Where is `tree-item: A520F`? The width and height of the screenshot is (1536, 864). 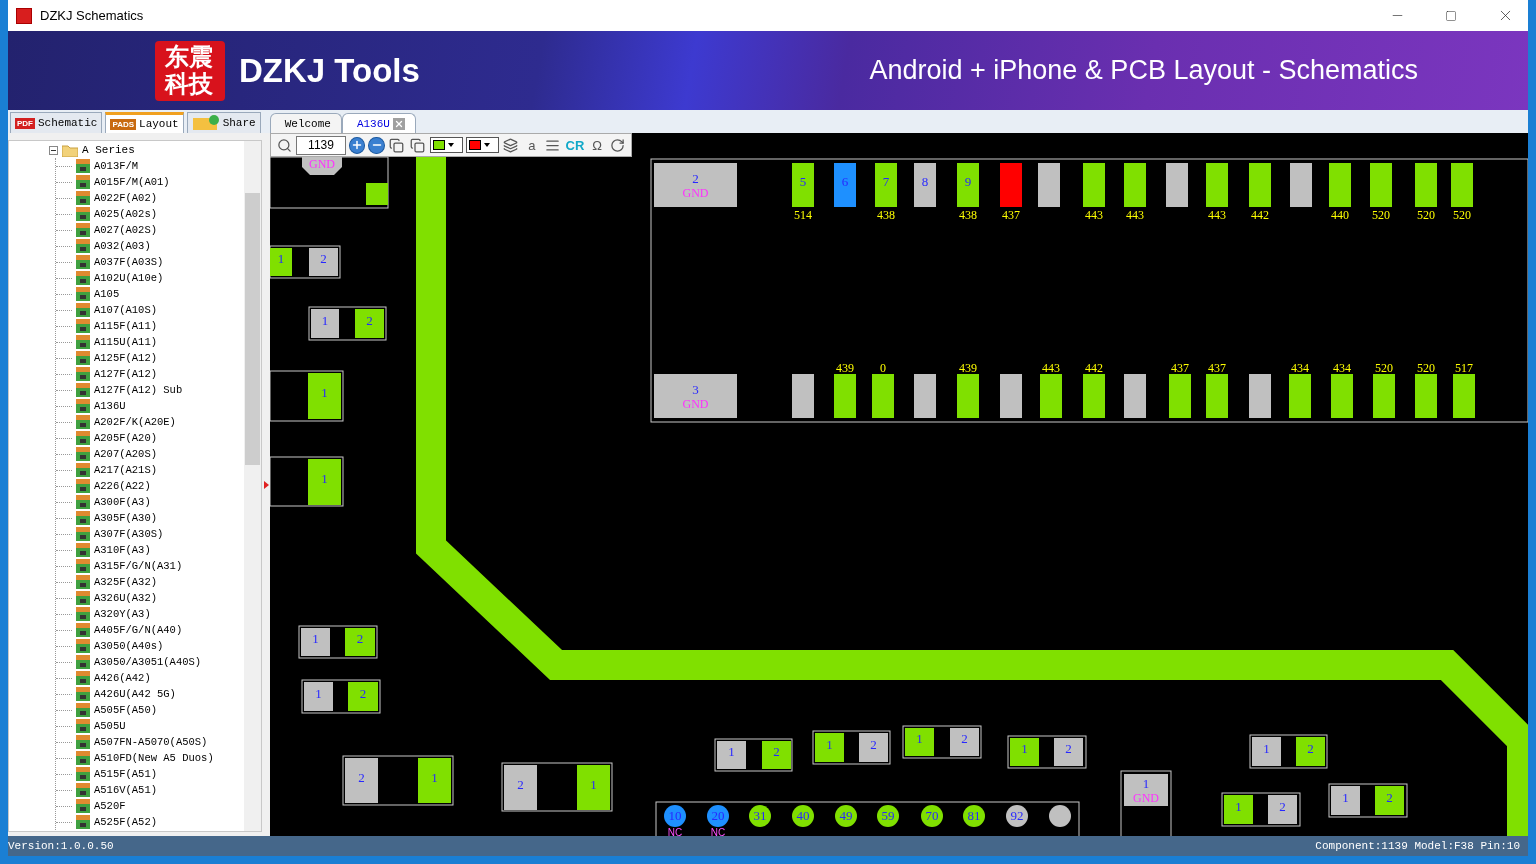
tree-item: A520F is located at coordinates (150, 806).